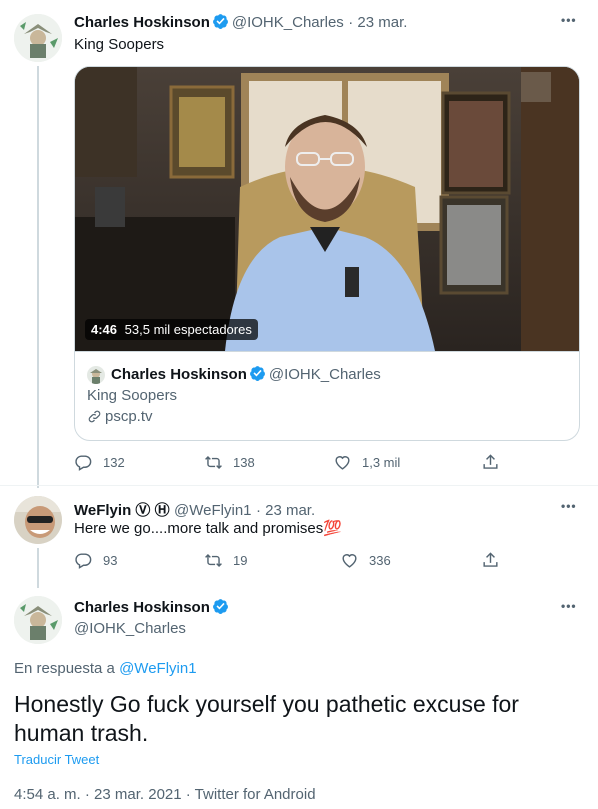  Describe the element at coordinates (119, 44) in the screenshot. I see `tweet-text: King Soopers` at that location.